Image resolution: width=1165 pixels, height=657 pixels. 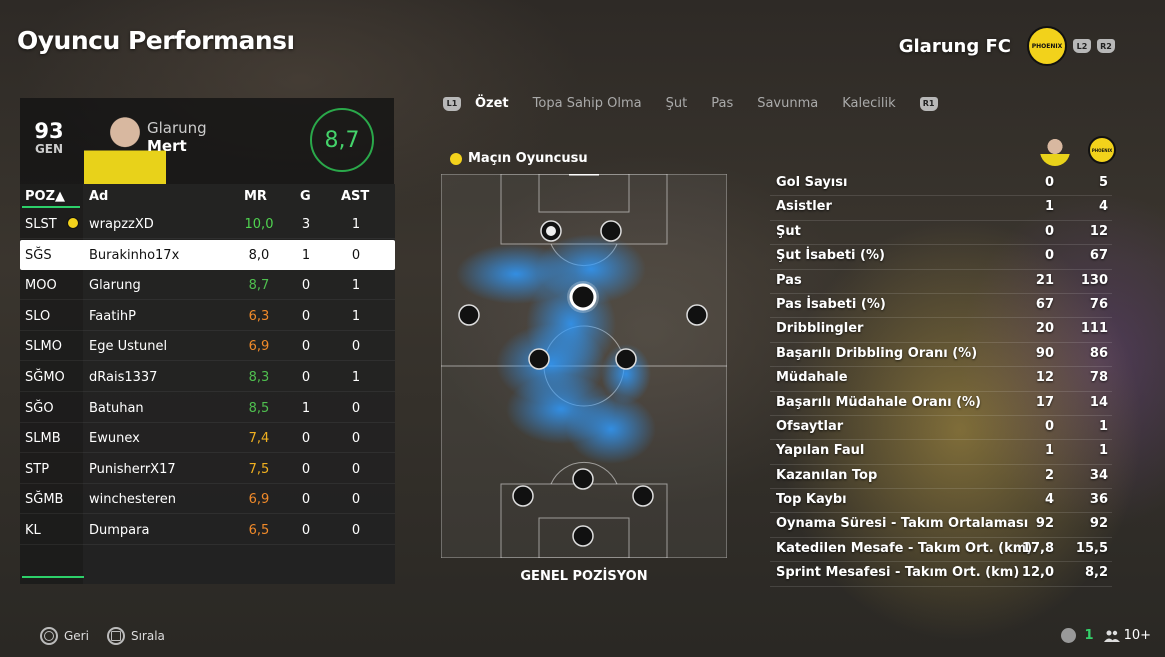 What do you see at coordinates (342, 140) in the screenshot?
I see `match-rating: 8,7` at bounding box center [342, 140].